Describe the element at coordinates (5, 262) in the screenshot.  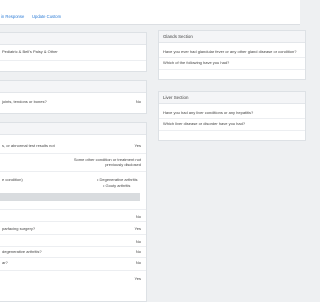
I see `question-text: ar?` at that location.